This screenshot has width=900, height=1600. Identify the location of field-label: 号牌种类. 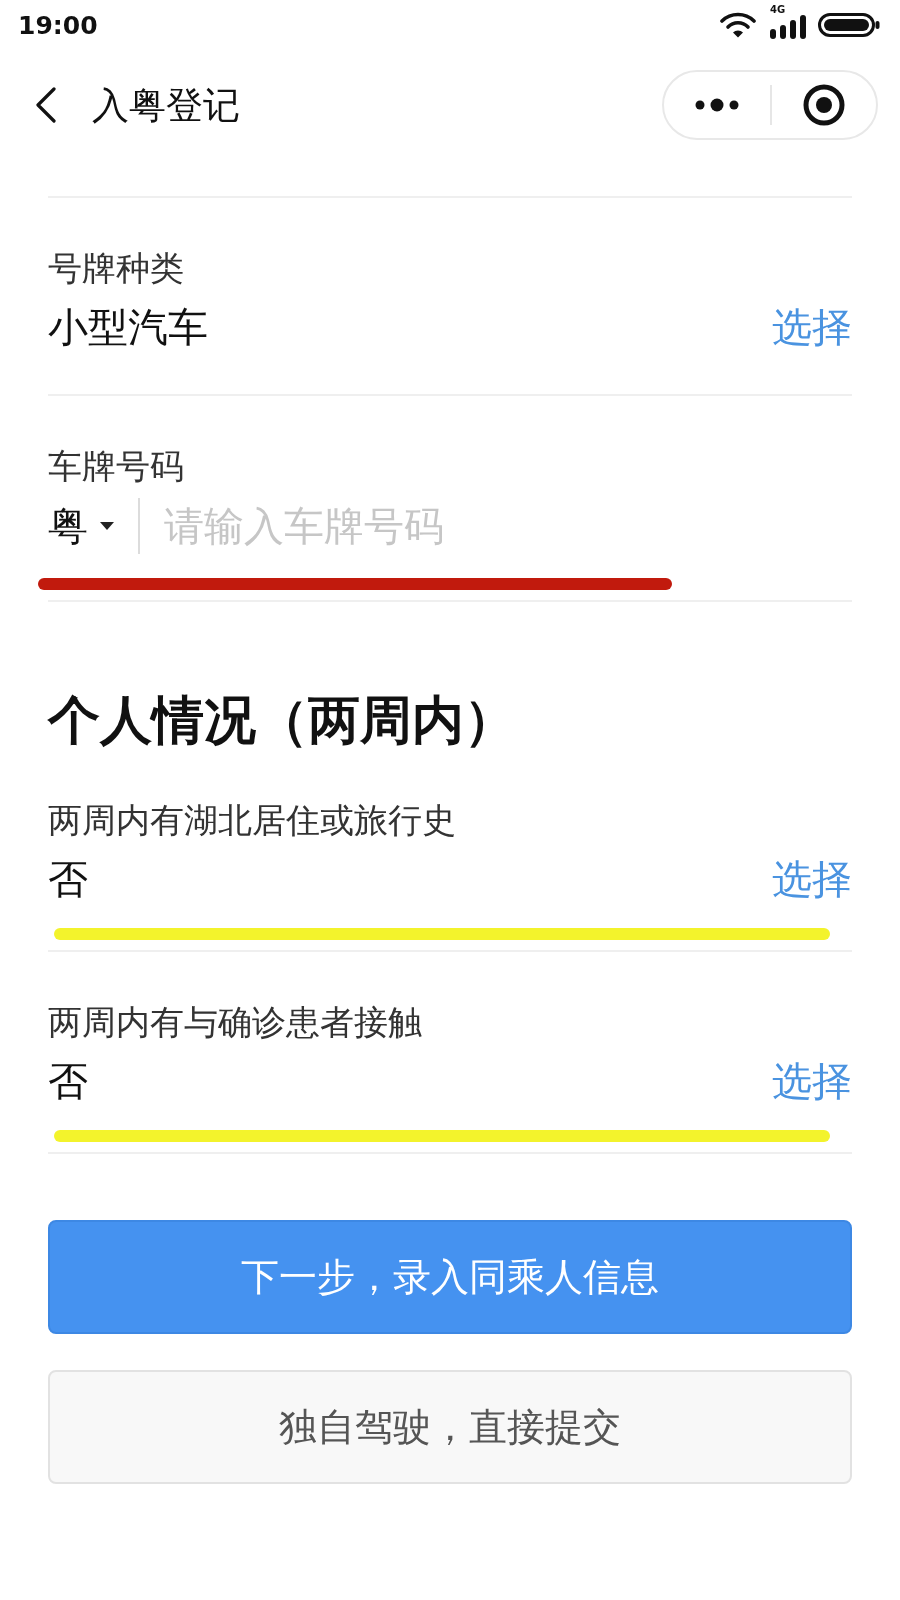
(116, 268).